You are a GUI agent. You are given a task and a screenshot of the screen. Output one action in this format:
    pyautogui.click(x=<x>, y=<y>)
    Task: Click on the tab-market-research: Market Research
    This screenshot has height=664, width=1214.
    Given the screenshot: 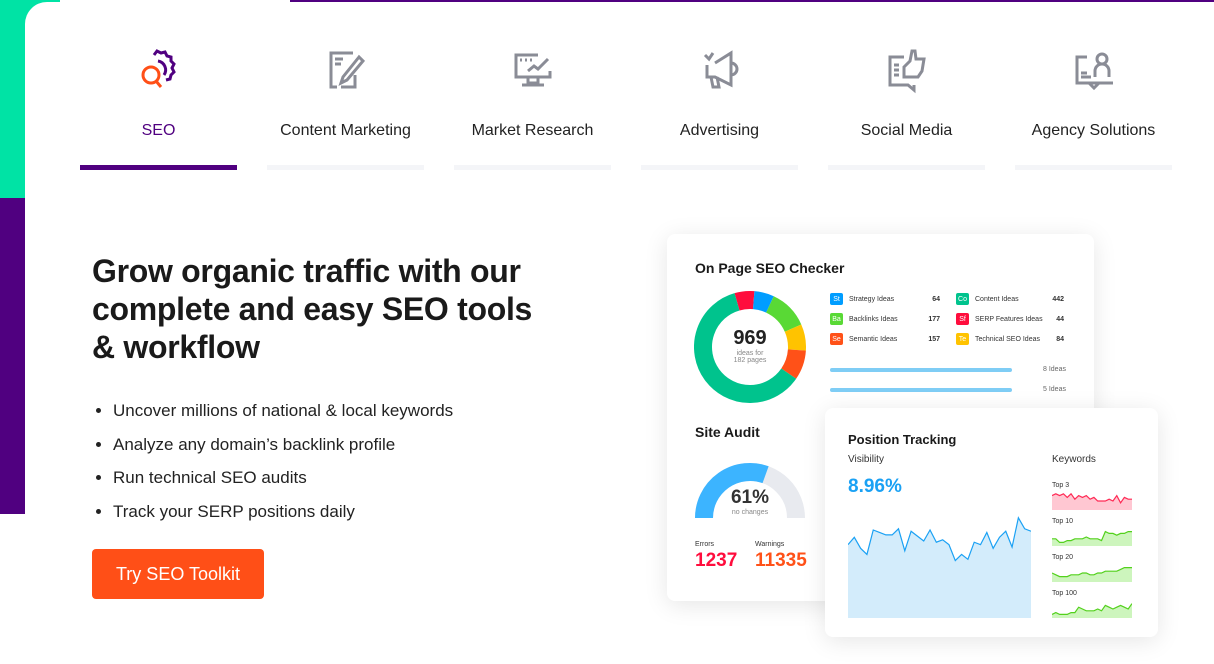 What is the action you would take?
    pyautogui.click(x=532, y=107)
    